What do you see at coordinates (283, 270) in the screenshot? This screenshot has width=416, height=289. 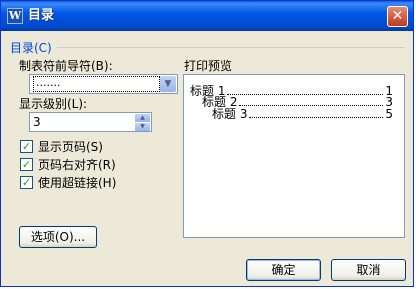 I see `ok-button: 确定` at bounding box center [283, 270].